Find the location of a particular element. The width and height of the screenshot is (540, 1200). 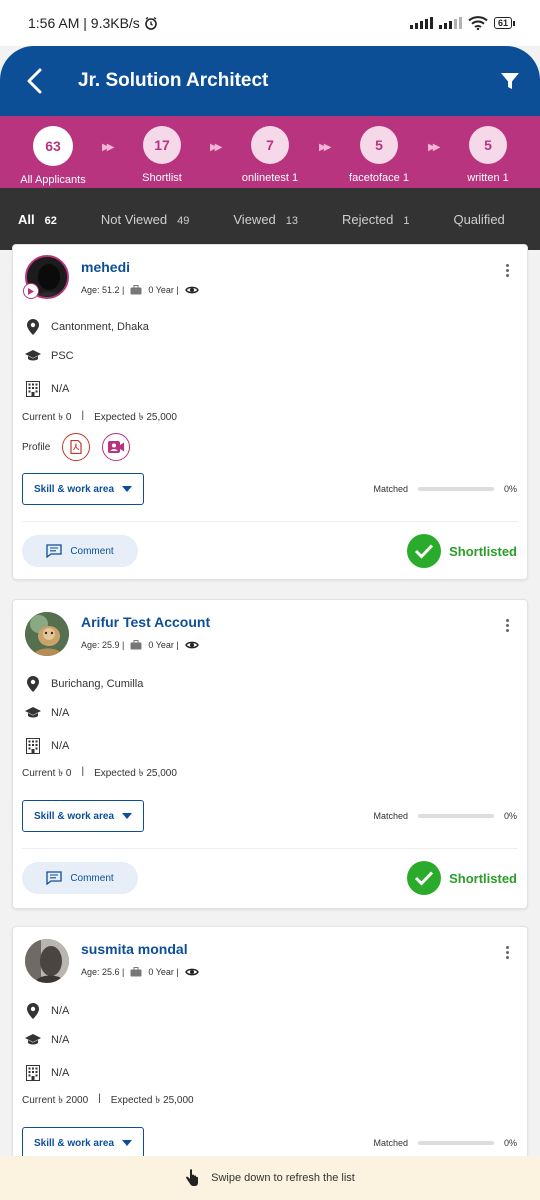

back-arrow-icon is located at coordinates (34, 81).